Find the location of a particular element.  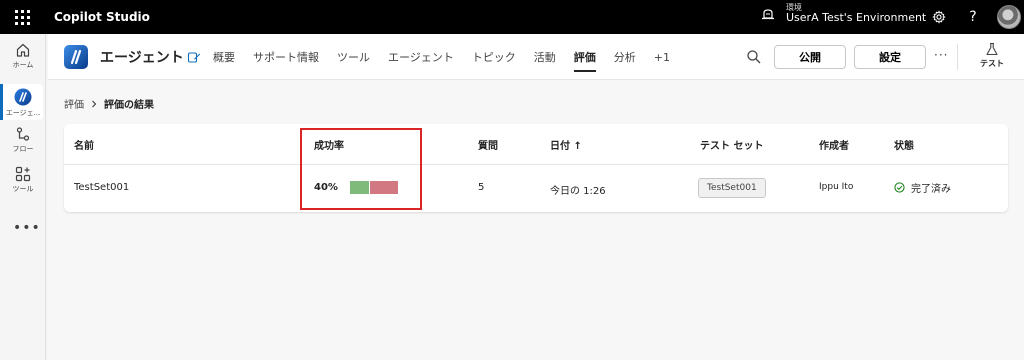

tab-knowledge: サポート情報 is located at coordinates (286, 57).